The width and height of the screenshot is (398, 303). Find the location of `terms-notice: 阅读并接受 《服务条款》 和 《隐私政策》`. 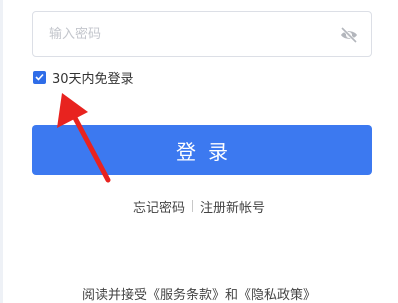

terms-notice: 阅读并接受 《服务条款》 和 《隐私政策》 is located at coordinates (199, 293).